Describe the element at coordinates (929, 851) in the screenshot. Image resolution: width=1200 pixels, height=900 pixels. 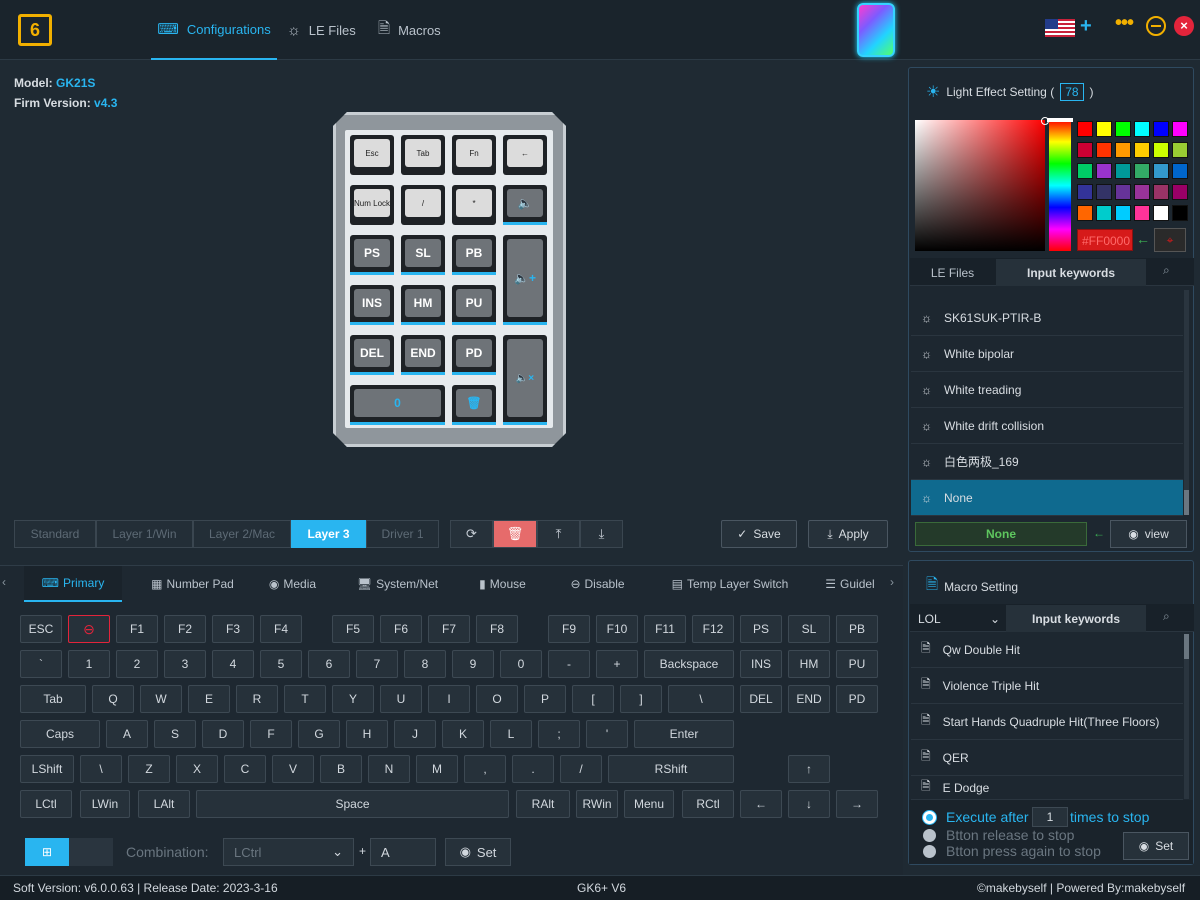
I see `press-again-stop-radio` at that location.